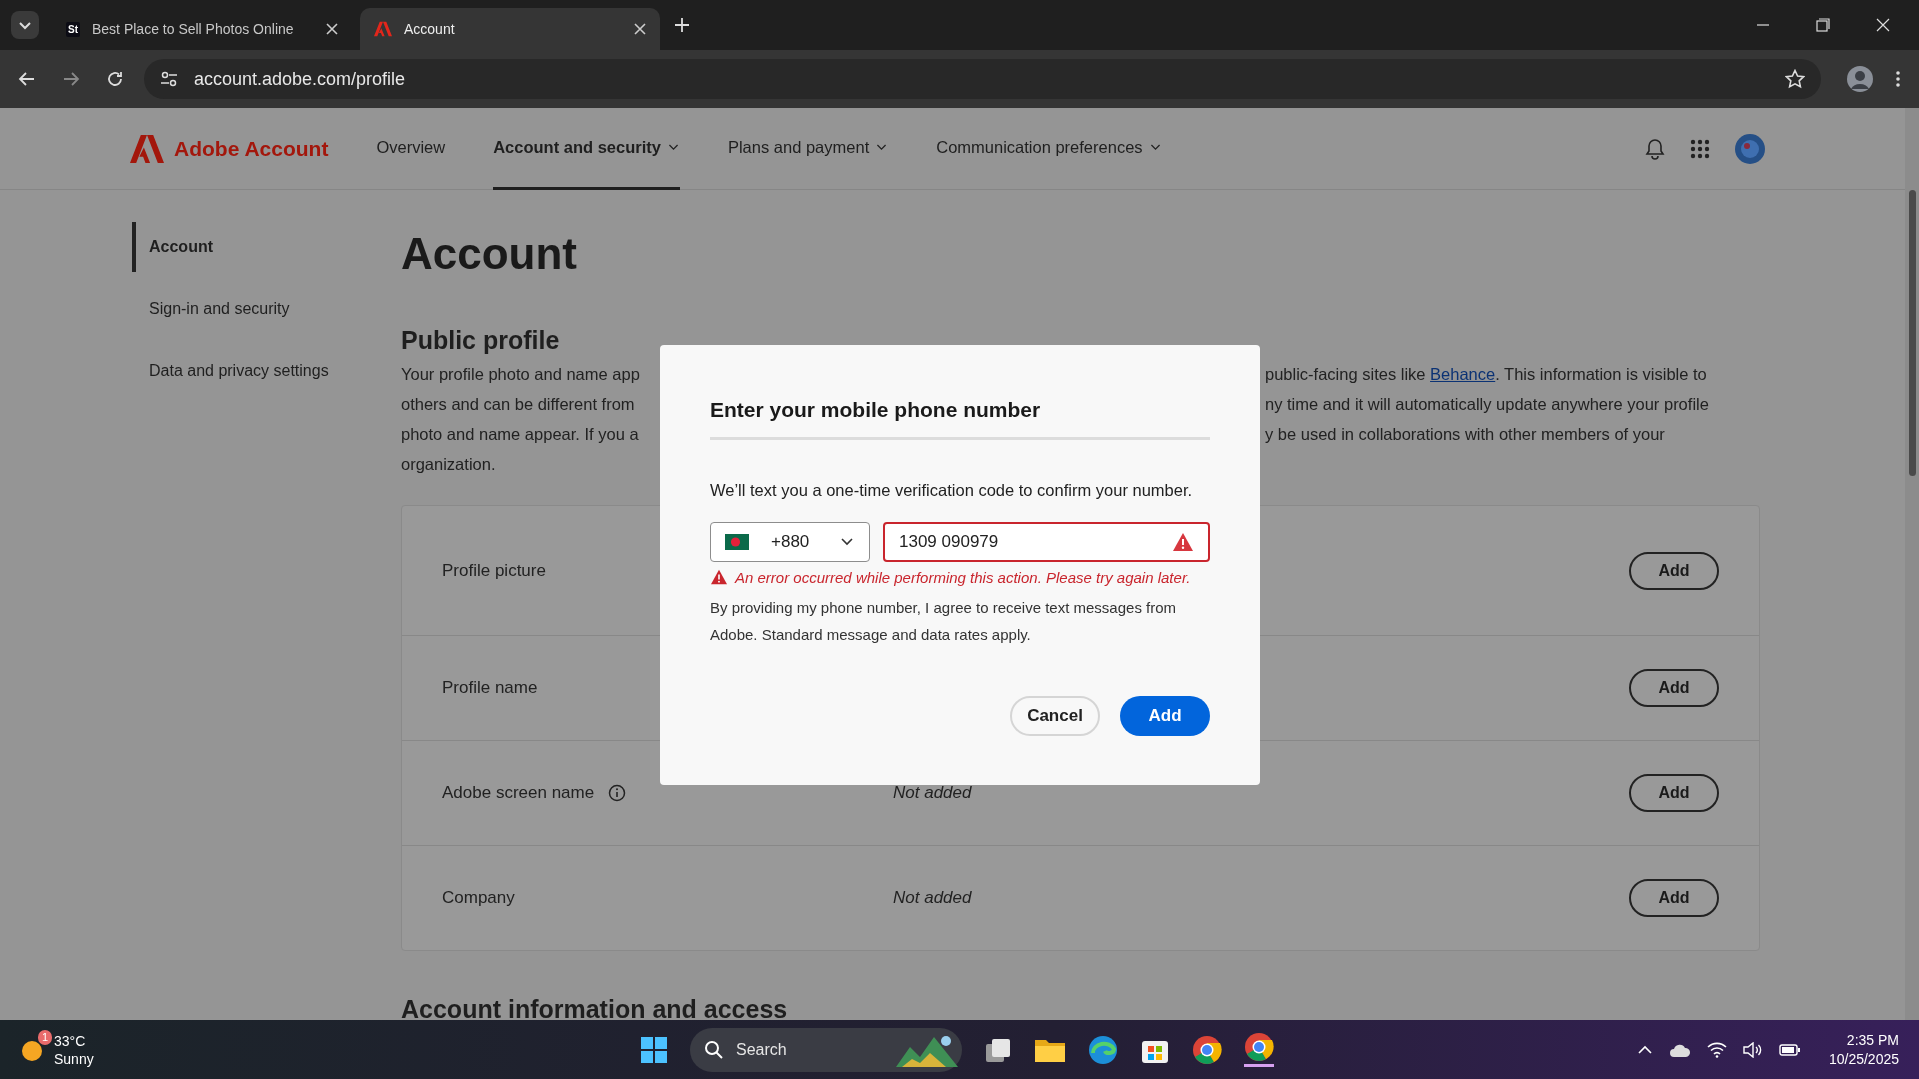  I want to click on phone-field: 1309 090979, so click(1046, 542).